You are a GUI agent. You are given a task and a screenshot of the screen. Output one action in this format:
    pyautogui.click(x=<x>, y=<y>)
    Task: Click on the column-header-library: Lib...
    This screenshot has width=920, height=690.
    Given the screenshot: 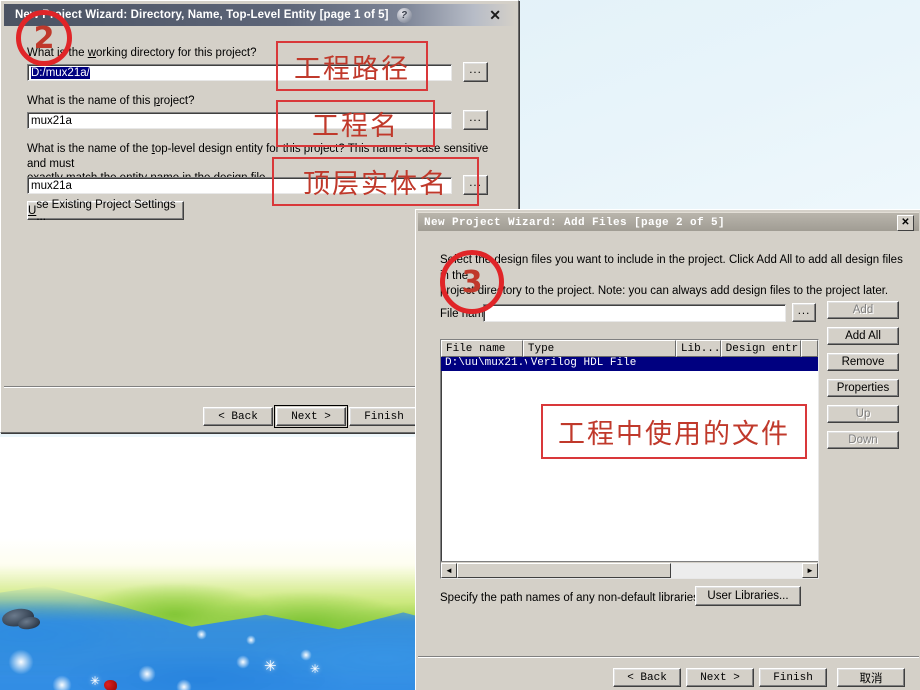 What is the action you would take?
    pyautogui.click(x=698, y=348)
    